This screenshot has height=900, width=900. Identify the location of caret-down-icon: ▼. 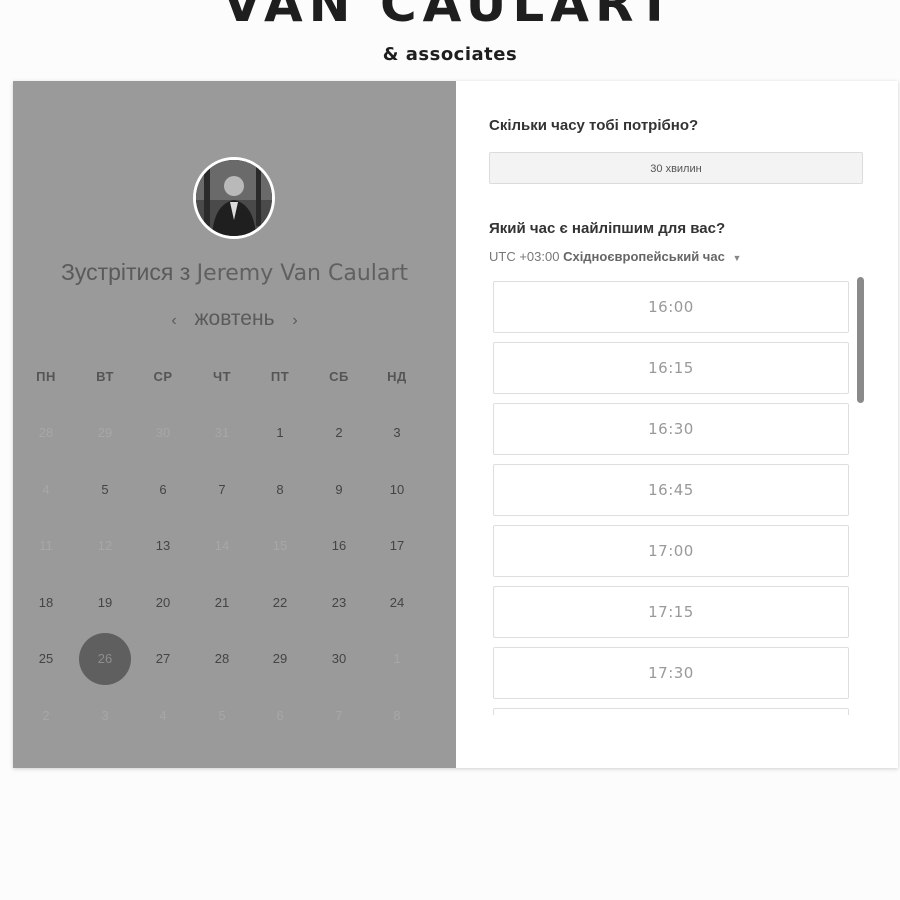
(737, 258).